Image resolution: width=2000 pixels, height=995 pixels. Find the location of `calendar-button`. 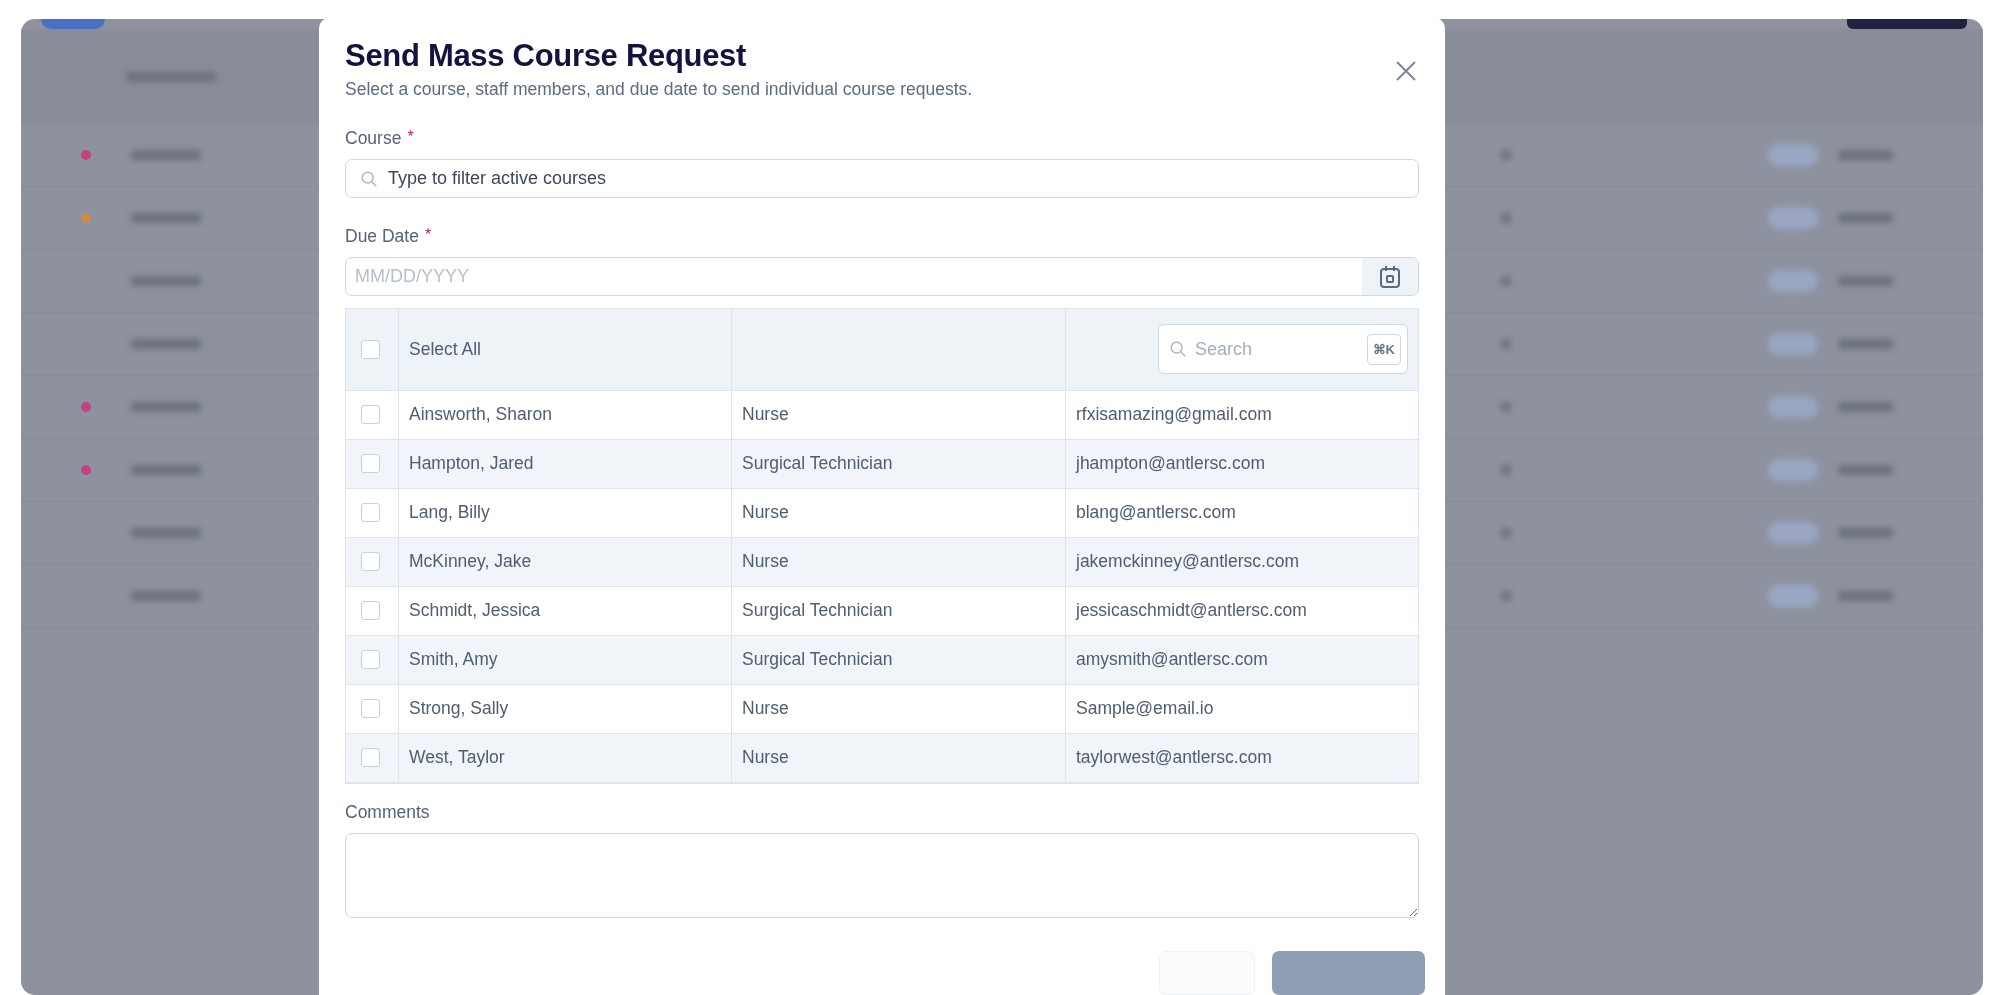

calendar-button is located at coordinates (1390, 276).